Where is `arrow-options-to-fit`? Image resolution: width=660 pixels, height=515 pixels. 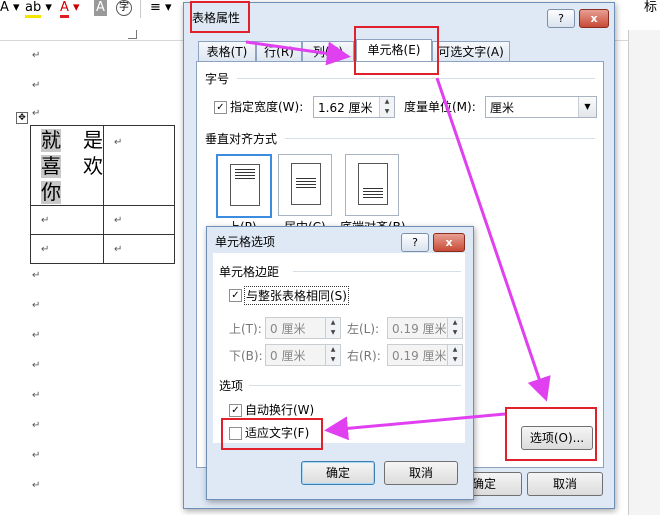
arrow-options-to-fit is located at coordinates (415, 426).